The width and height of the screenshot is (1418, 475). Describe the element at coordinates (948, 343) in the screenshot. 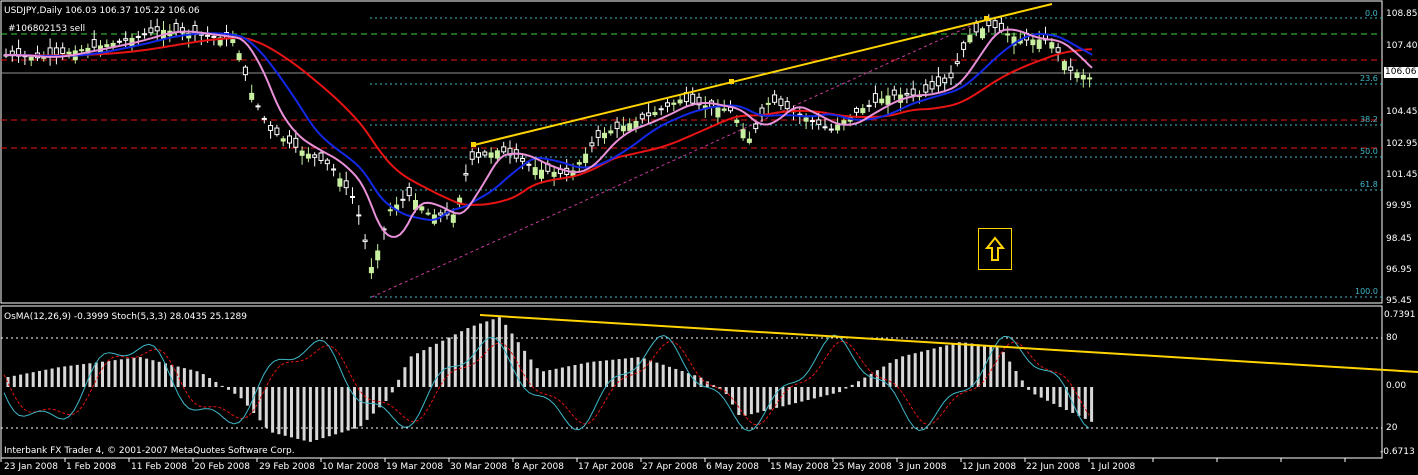

I see `oscillator-trendline` at that location.